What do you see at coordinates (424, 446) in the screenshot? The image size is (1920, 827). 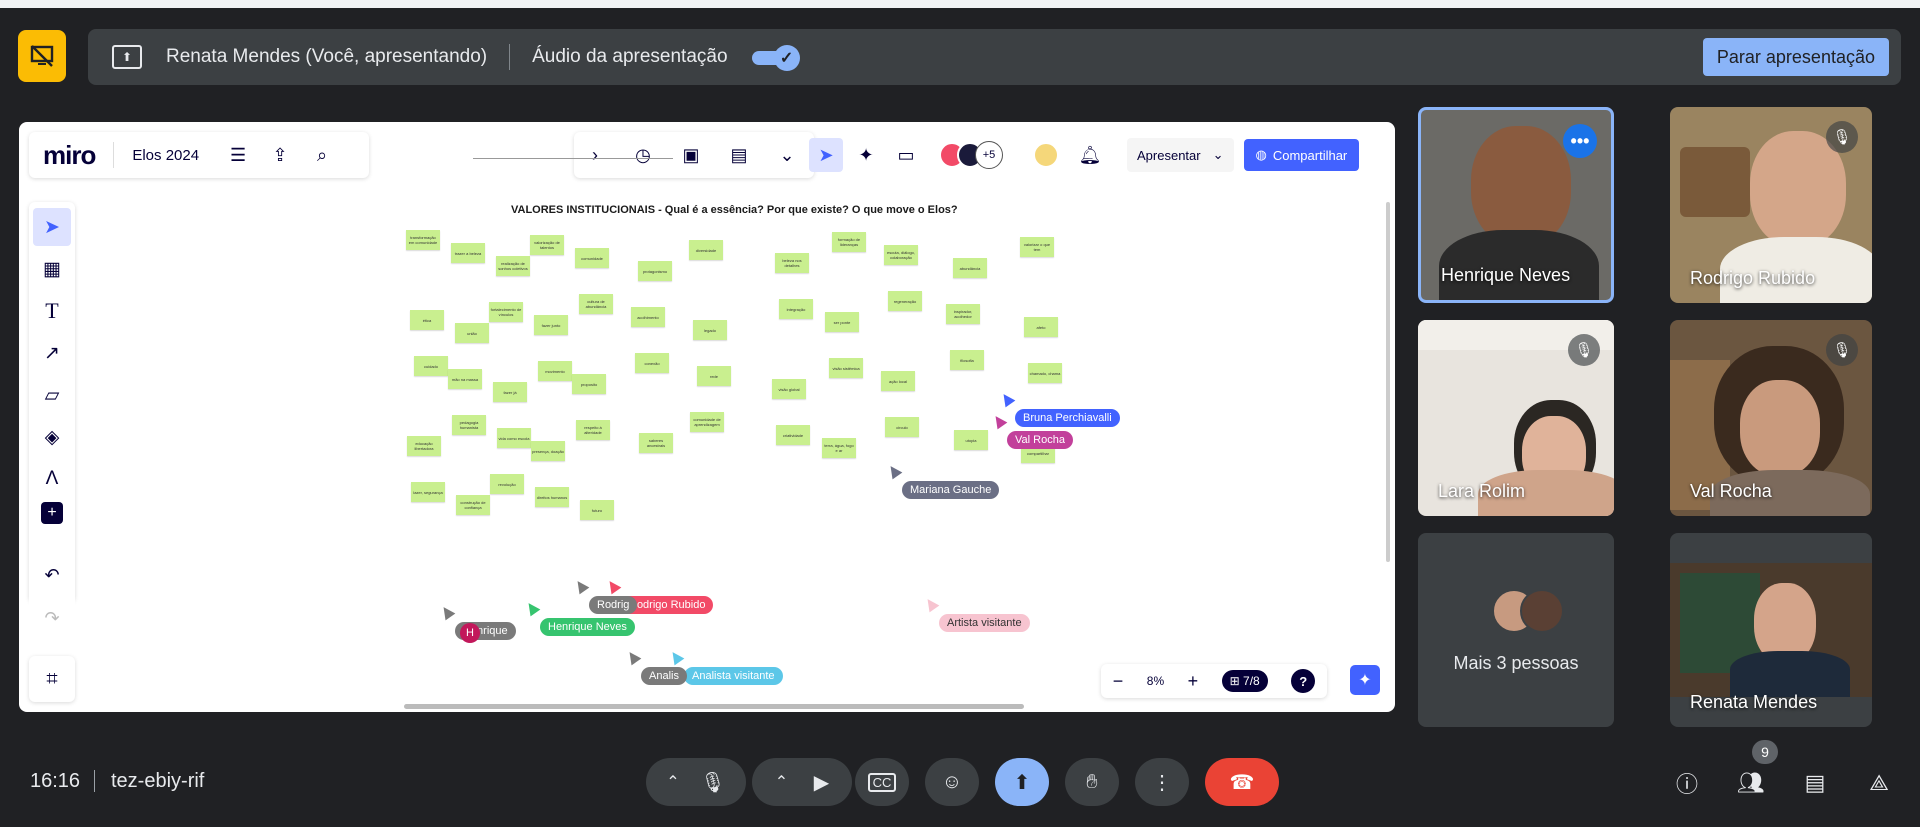 I see `sticky-note: educação libertadora` at bounding box center [424, 446].